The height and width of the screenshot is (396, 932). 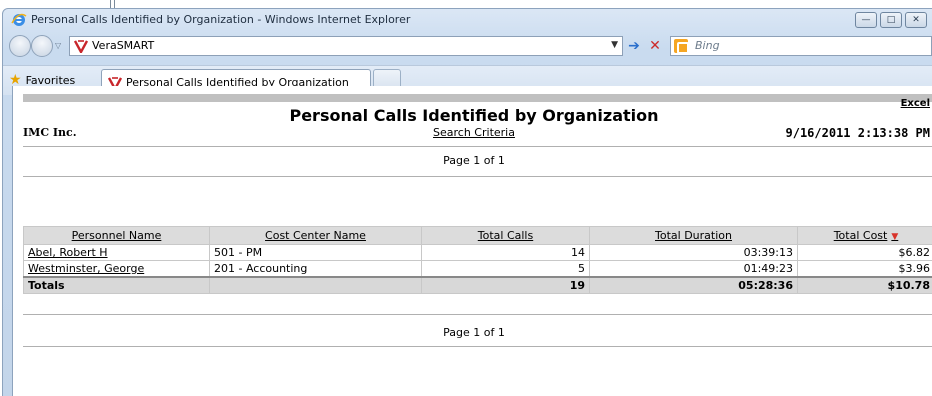 What do you see at coordinates (474, 160) in the screenshot?
I see `page-indicator-top: Page 1 of 1` at bounding box center [474, 160].